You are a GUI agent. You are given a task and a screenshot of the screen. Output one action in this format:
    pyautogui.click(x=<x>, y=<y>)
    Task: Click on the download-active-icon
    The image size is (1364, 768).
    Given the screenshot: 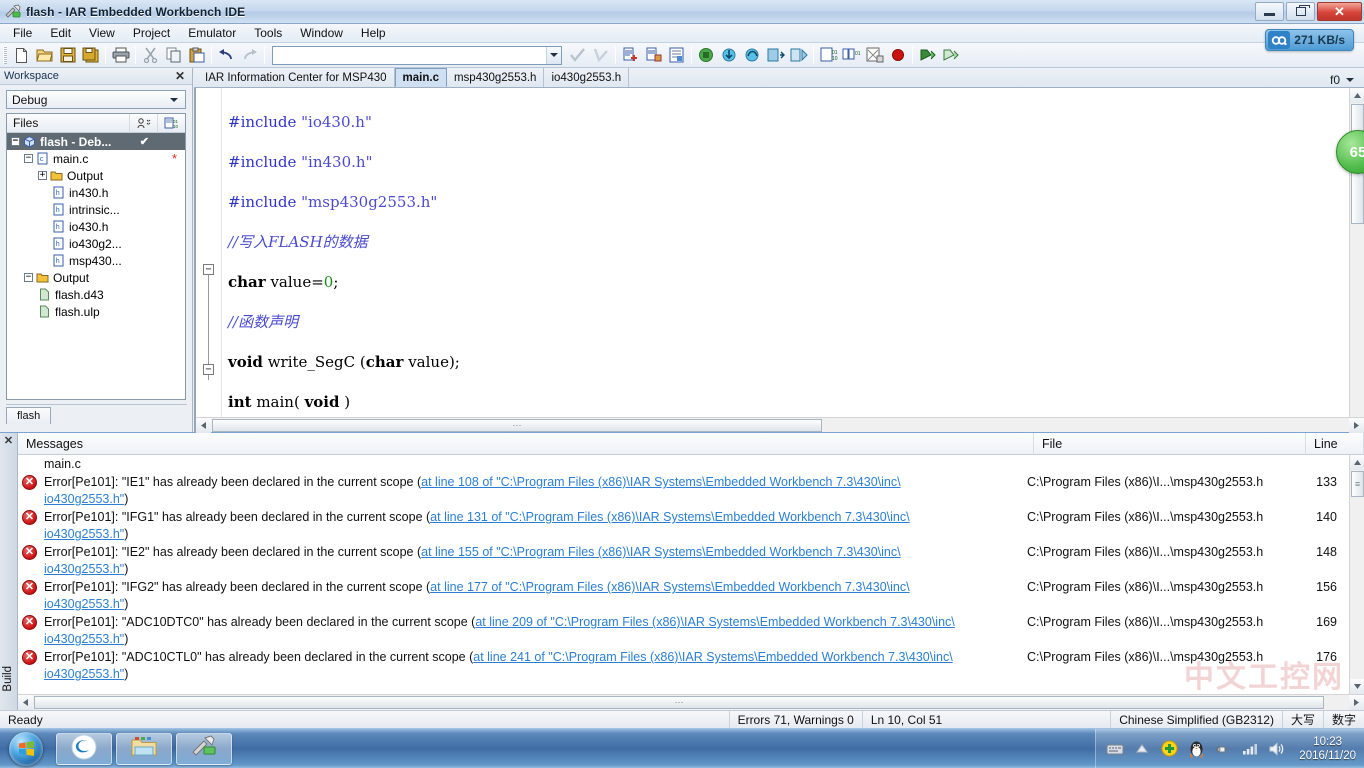 What is the action you would take?
    pyautogui.click(x=950, y=55)
    